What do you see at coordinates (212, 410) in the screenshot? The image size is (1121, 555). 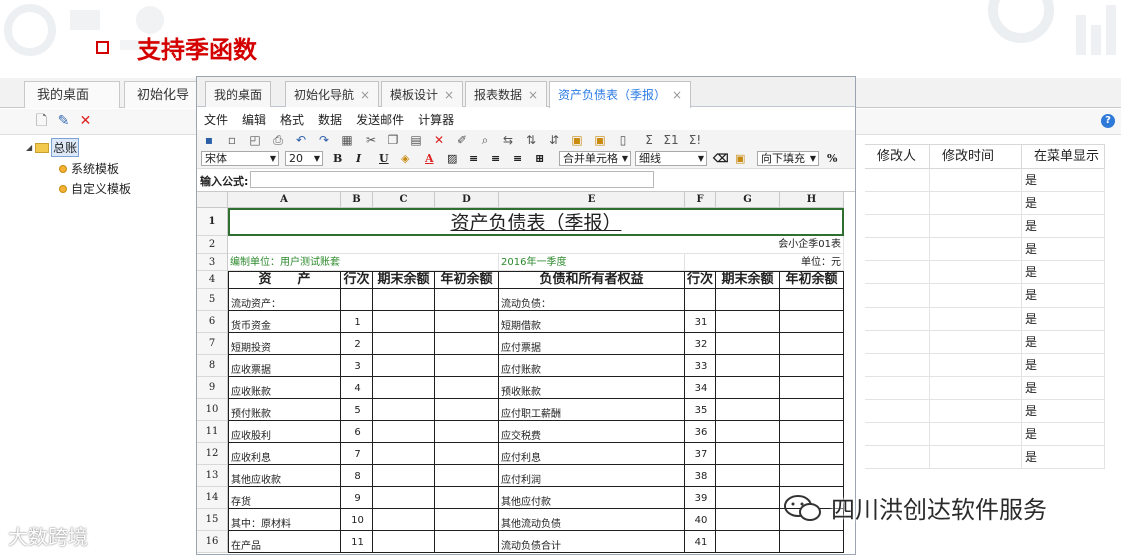 I see `row-header: 10` at bounding box center [212, 410].